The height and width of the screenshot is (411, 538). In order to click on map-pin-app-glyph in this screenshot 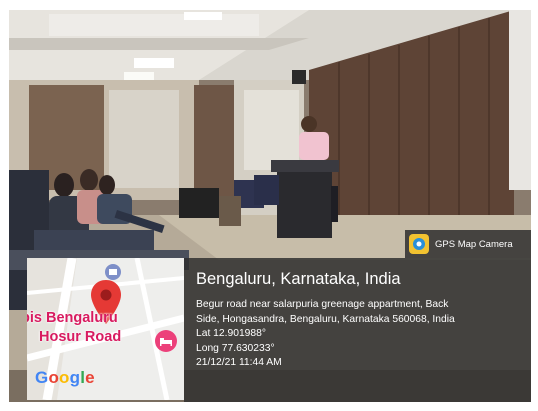, I will do `click(419, 244)`.